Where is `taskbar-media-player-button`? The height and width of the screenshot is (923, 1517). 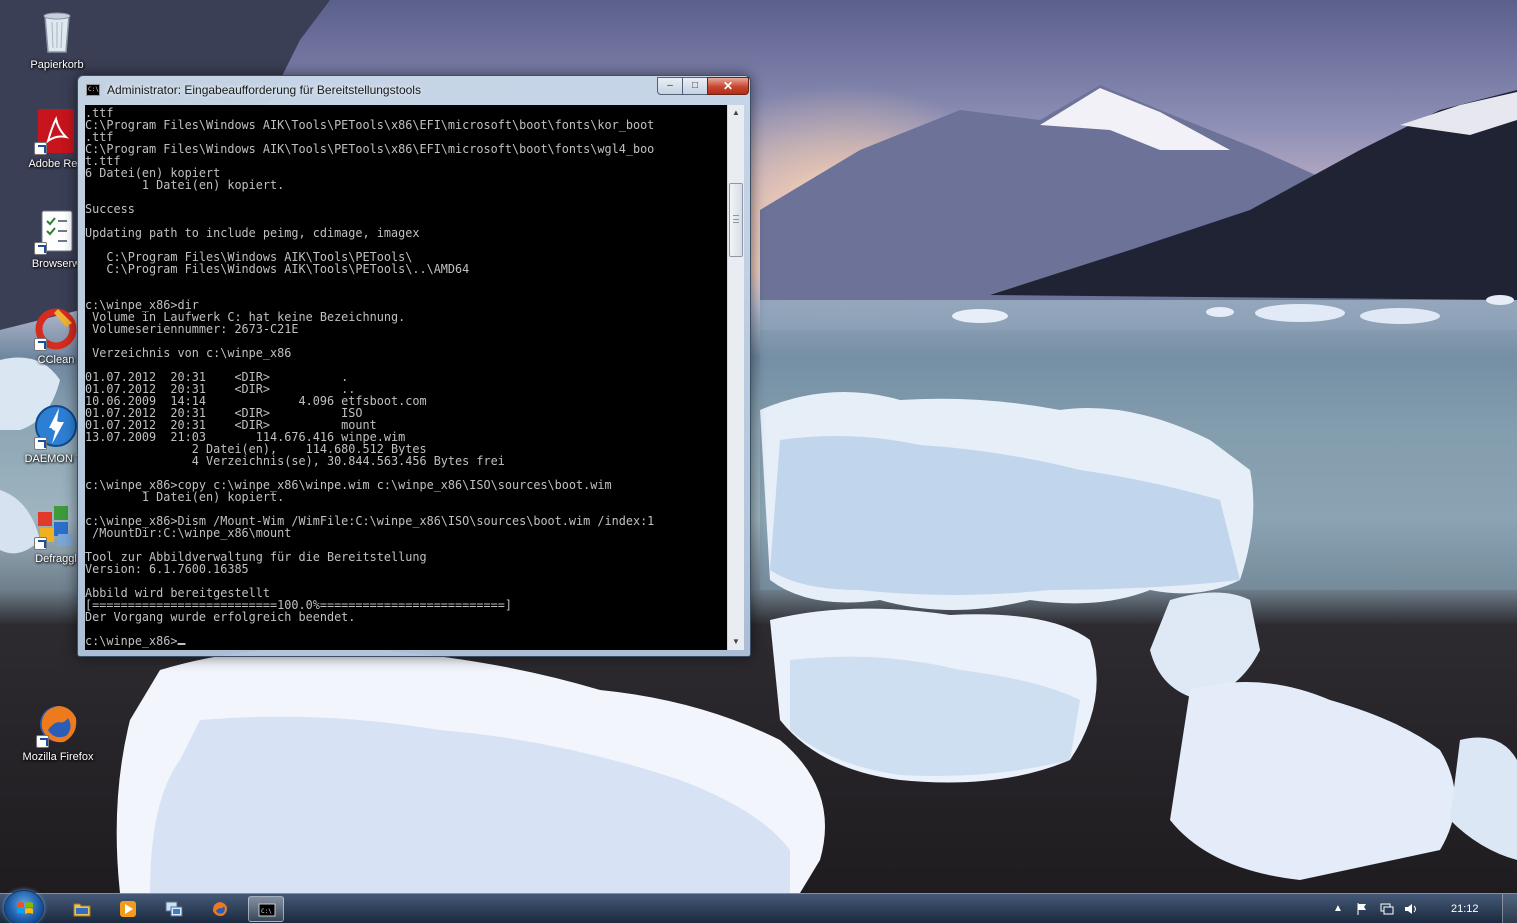
taskbar-media-player-button is located at coordinates (128, 909).